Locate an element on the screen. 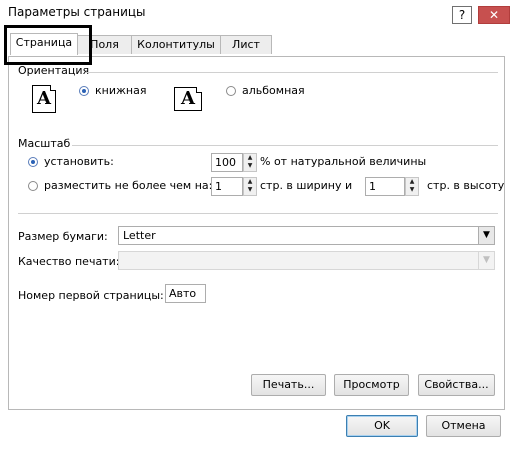 This screenshot has height=449, width=513. tab-margins-label: Поля is located at coordinates (104, 44).